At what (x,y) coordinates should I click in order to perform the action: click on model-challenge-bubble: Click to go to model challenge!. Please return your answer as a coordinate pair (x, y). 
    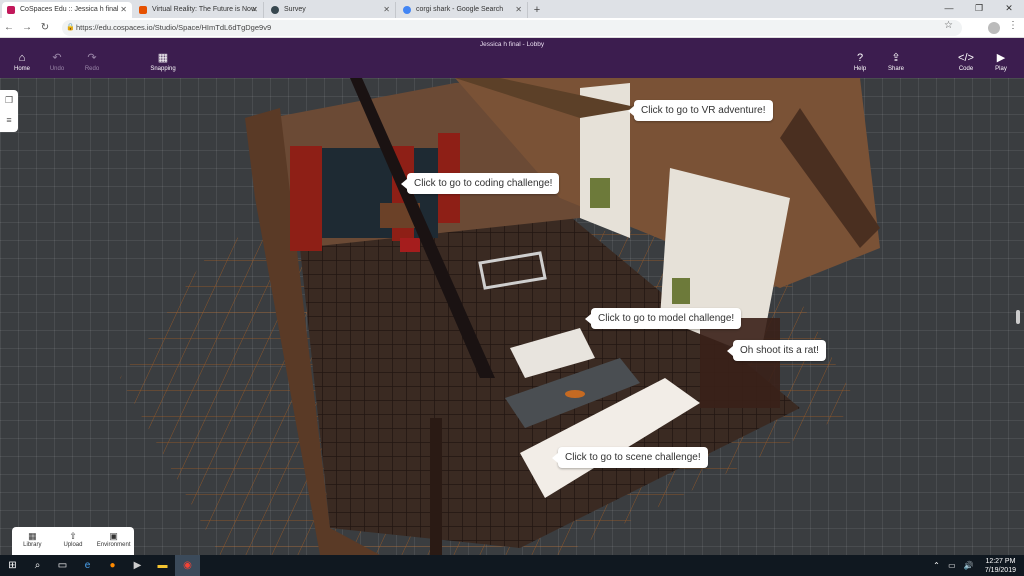
    Looking at the image, I should click on (663, 318).